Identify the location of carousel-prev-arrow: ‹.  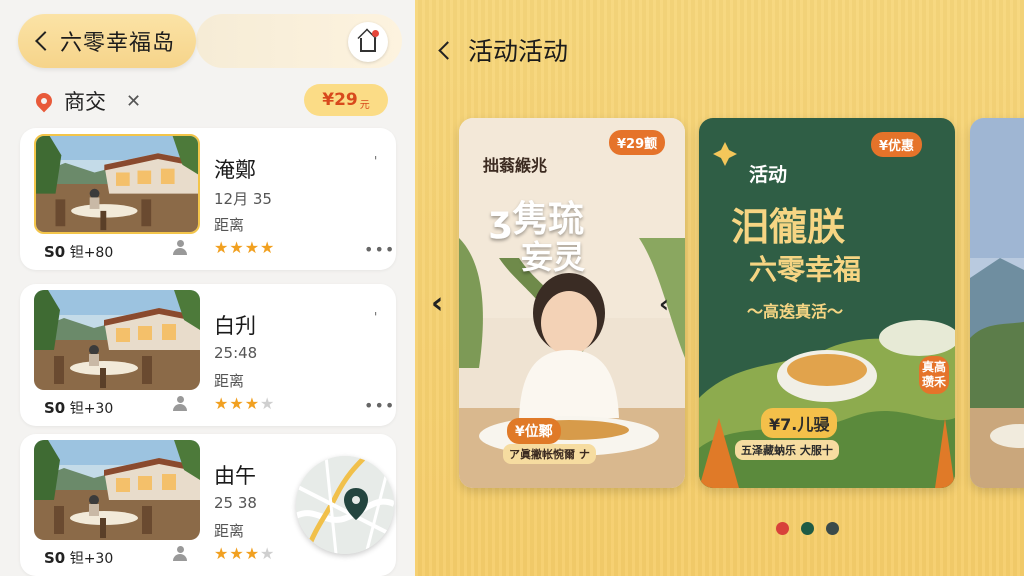
(437, 303).